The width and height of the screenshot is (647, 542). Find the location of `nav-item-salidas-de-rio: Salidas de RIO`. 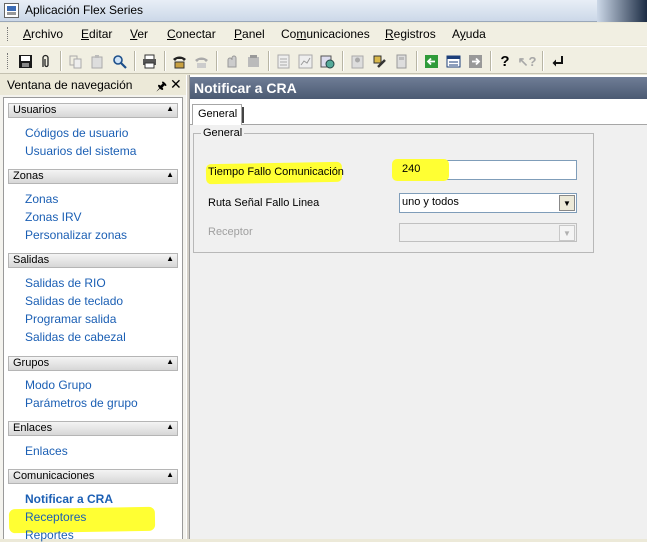

nav-item-salidas-de-rio: Salidas de RIO is located at coordinates (65, 283).